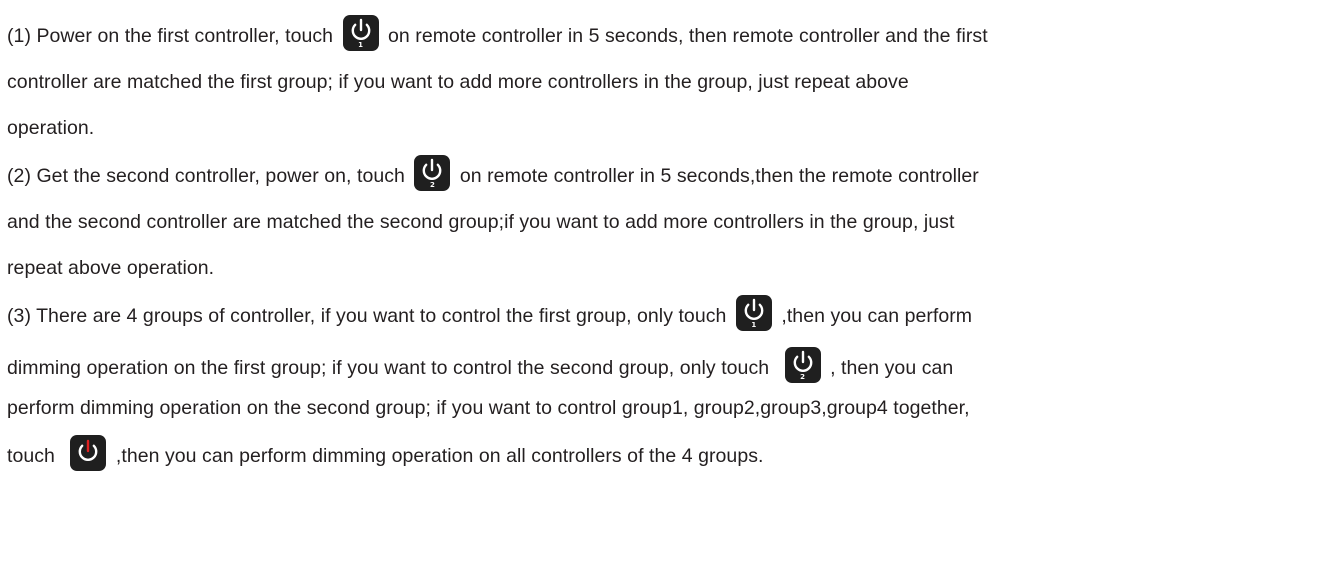 This screenshot has width=1323, height=570. Describe the element at coordinates (88, 450) in the screenshot. I see `power-icon` at that location.